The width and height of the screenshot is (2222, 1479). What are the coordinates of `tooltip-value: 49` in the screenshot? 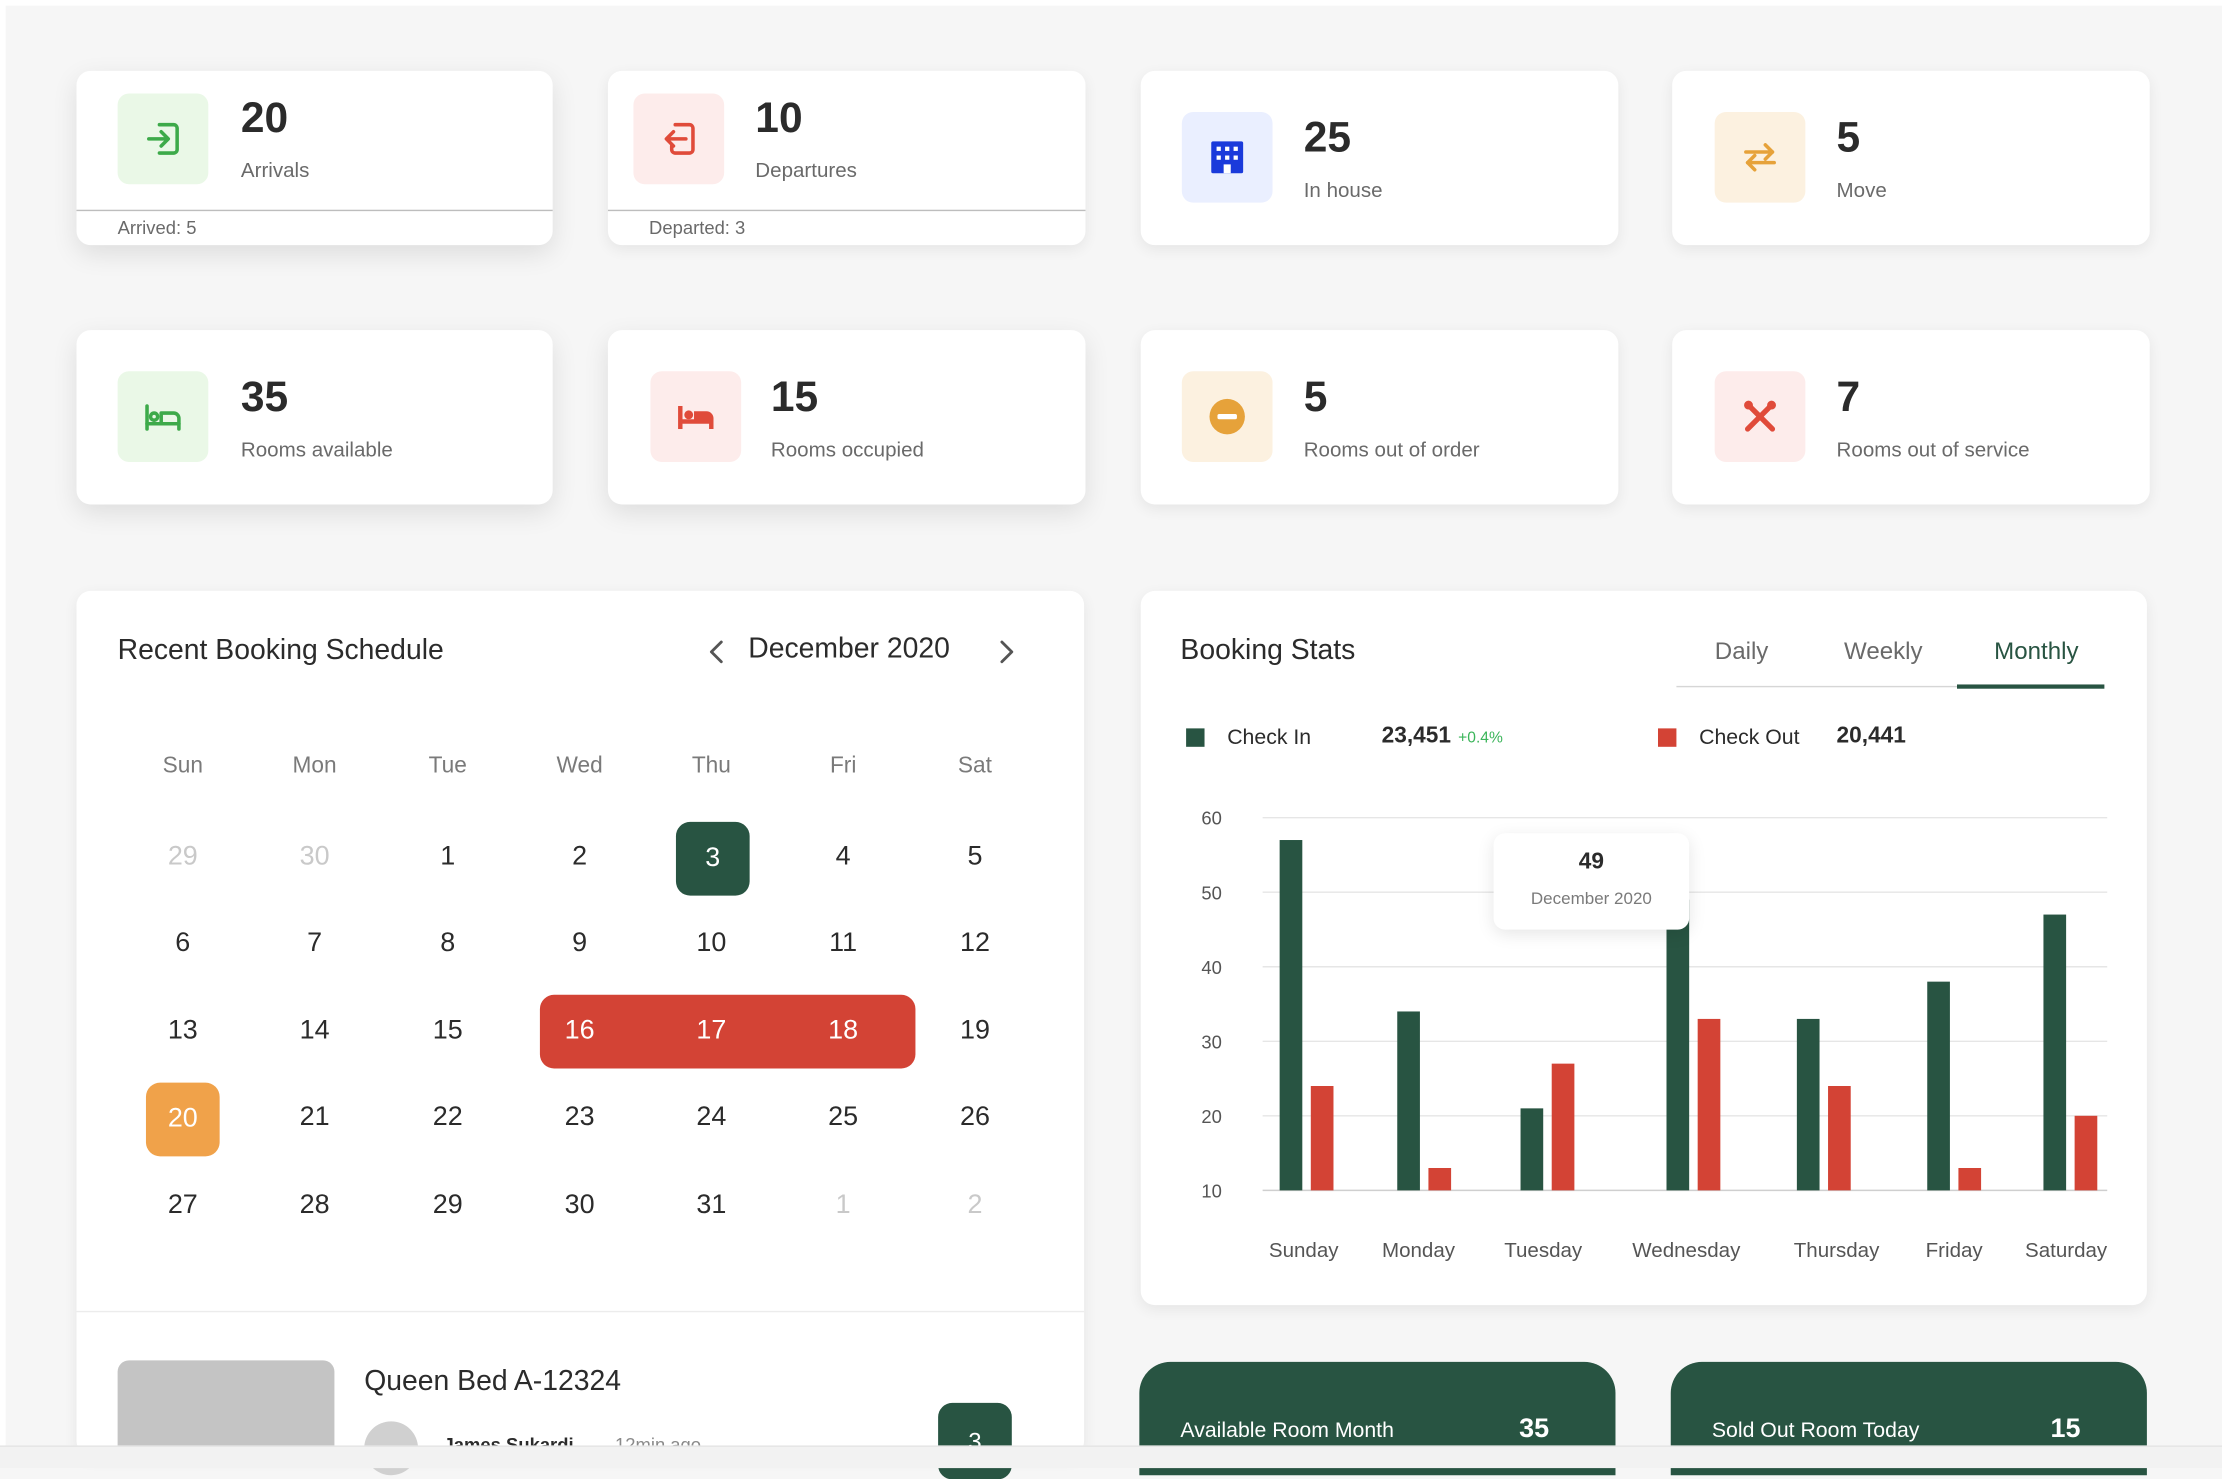 It's located at (1591, 862).